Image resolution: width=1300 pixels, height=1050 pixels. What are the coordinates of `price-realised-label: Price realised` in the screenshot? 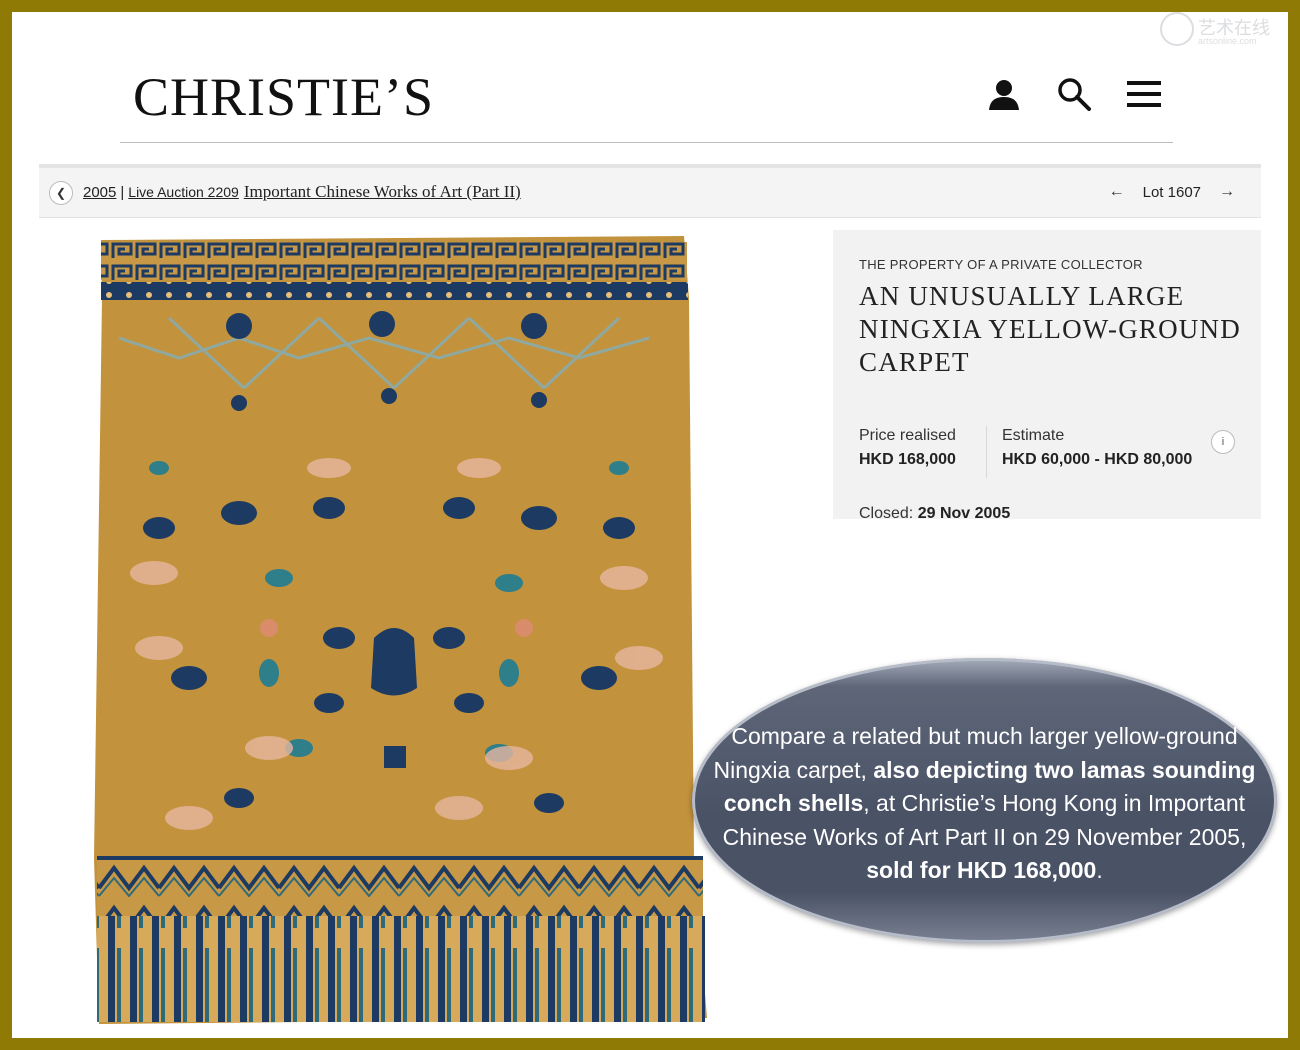 It's located at (907, 435).